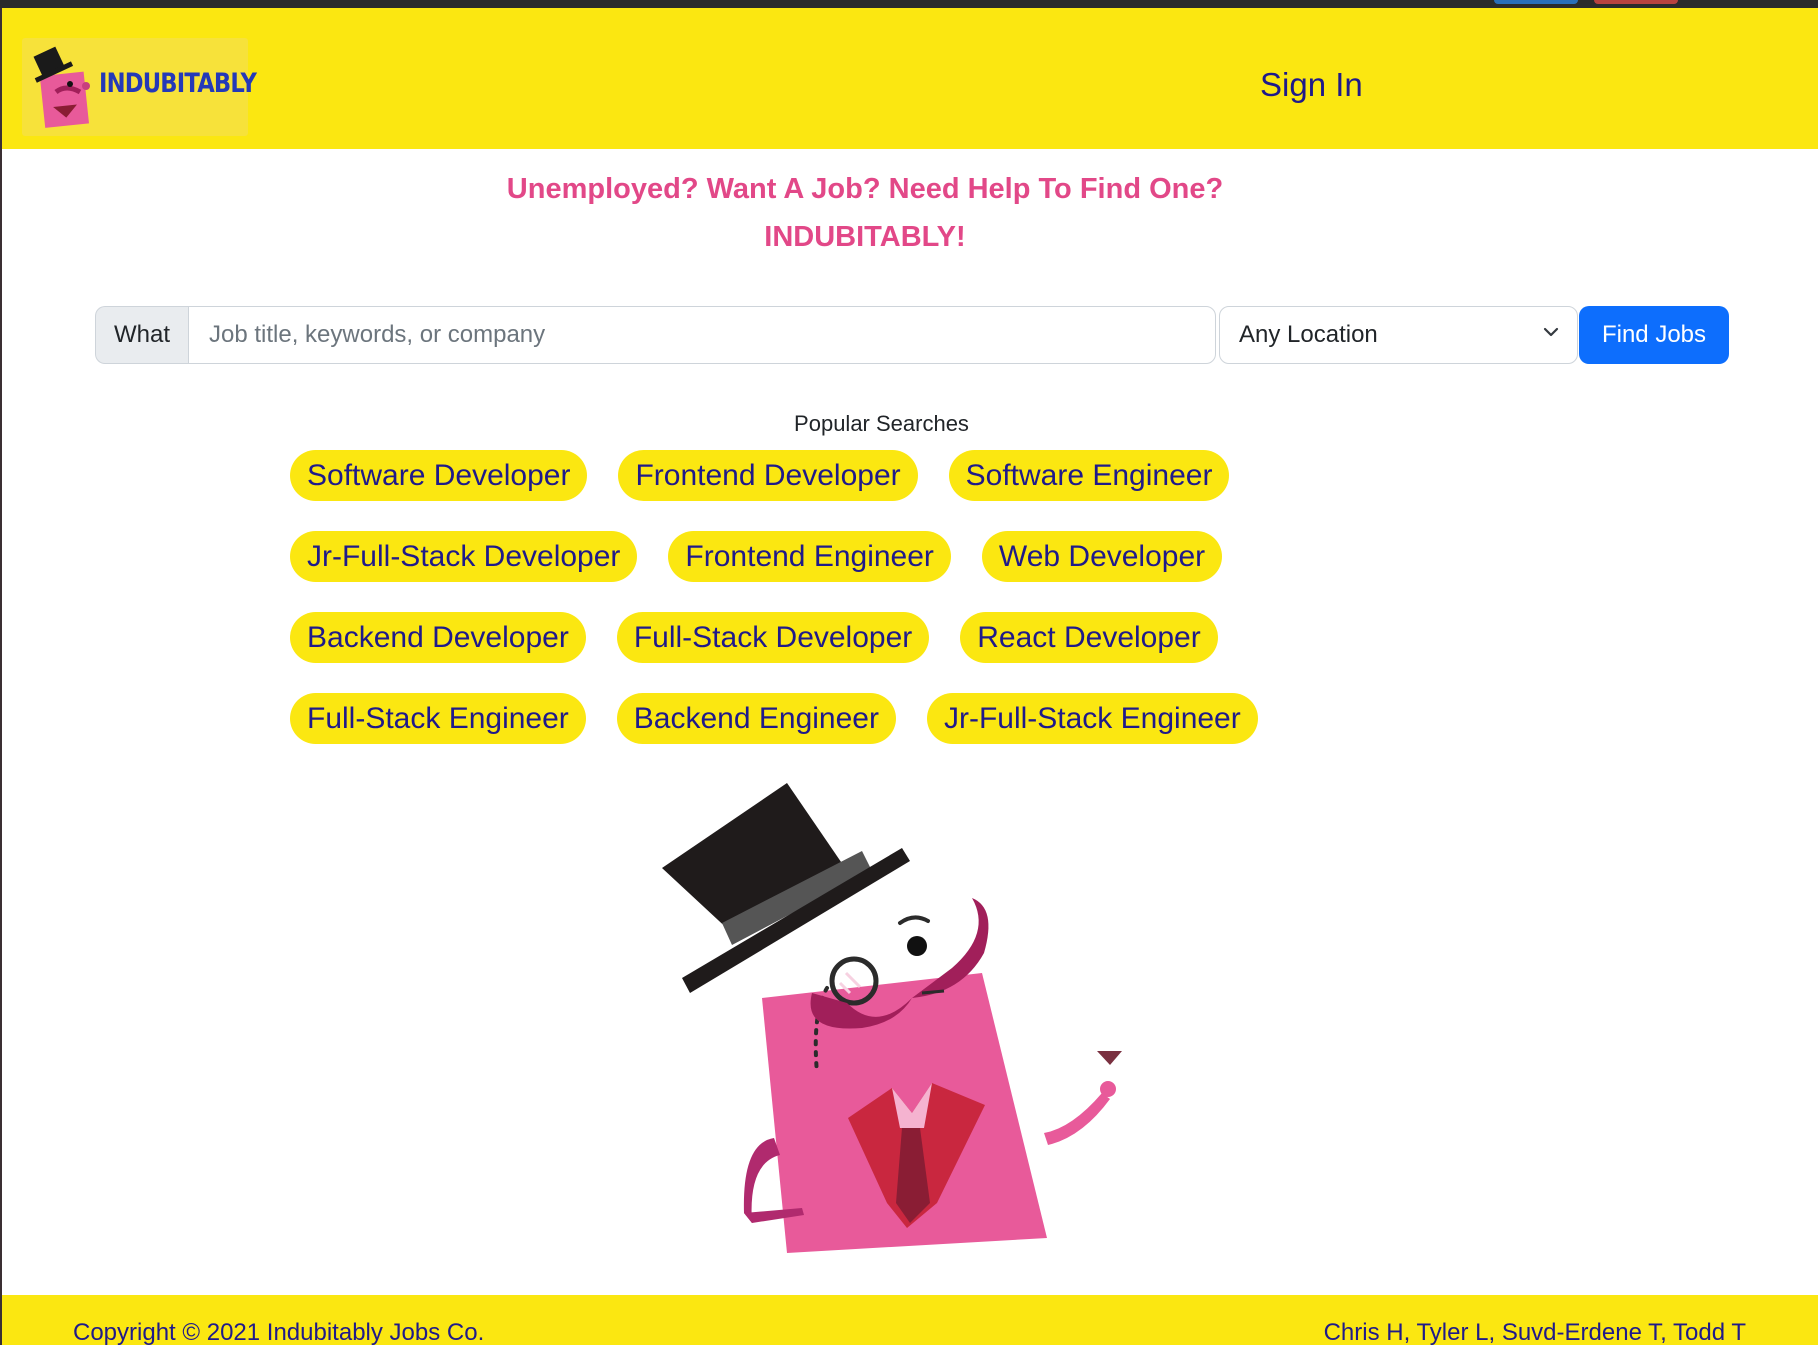  I want to click on headline-line-2: INDUBITABLY!, so click(865, 237).